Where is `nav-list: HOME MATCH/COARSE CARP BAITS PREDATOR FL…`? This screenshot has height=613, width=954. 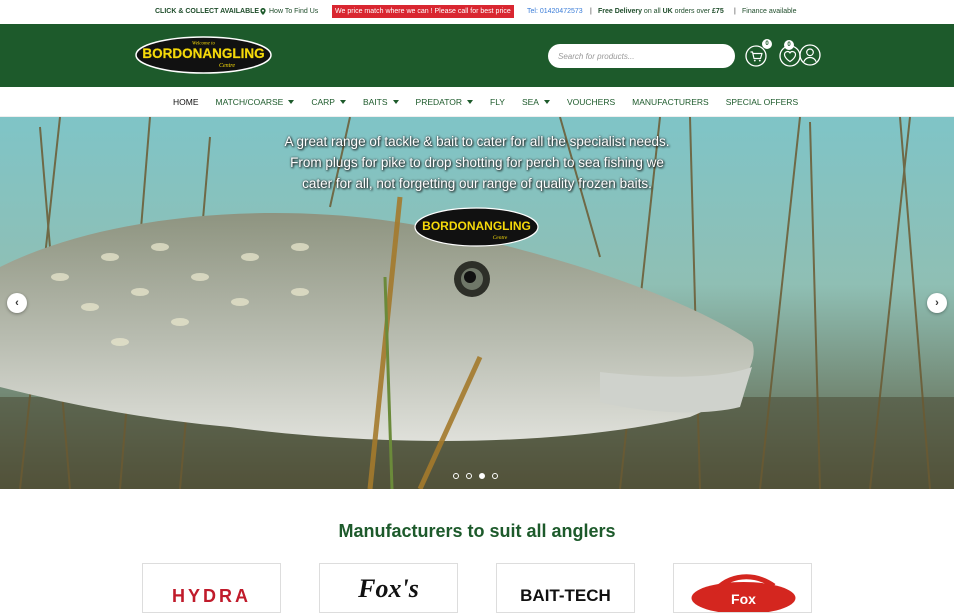
nav-list: HOME MATCH/COARSE CARP BAITS PREDATOR FL… is located at coordinates (494, 102).